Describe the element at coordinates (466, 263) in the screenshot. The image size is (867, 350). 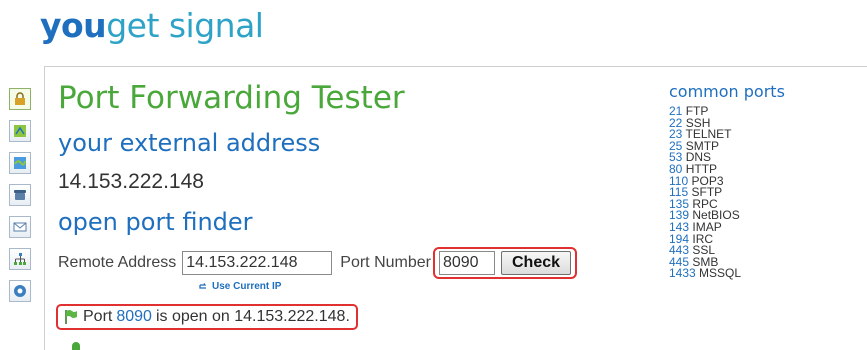
I see `port-number-input` at that location.